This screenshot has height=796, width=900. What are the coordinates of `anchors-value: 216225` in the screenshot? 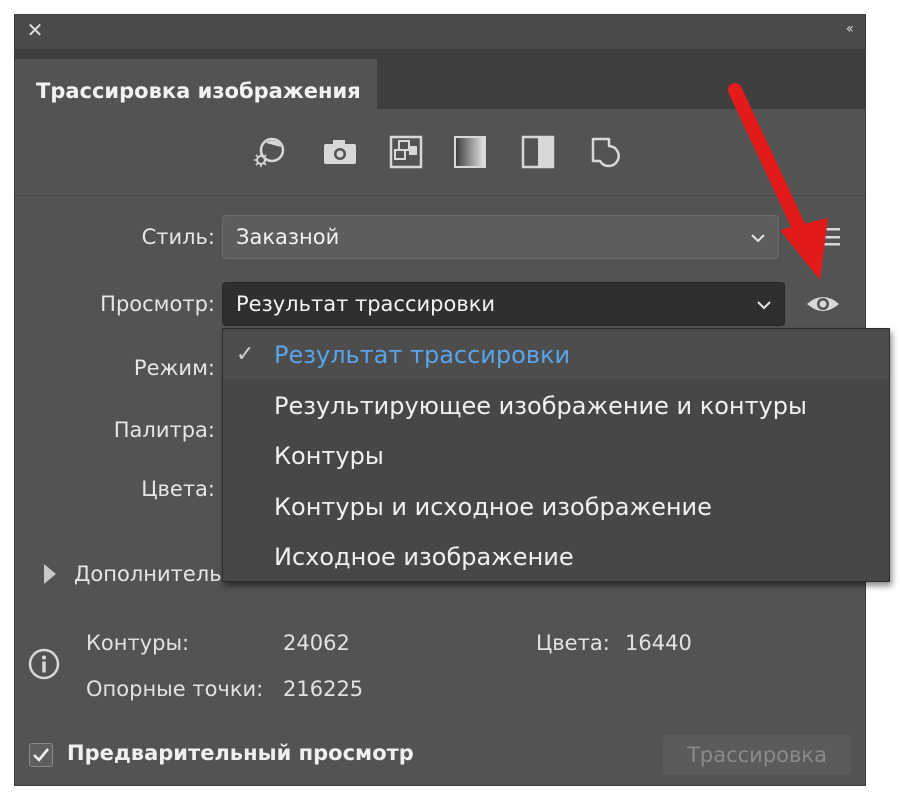 It's located at (323, 689).